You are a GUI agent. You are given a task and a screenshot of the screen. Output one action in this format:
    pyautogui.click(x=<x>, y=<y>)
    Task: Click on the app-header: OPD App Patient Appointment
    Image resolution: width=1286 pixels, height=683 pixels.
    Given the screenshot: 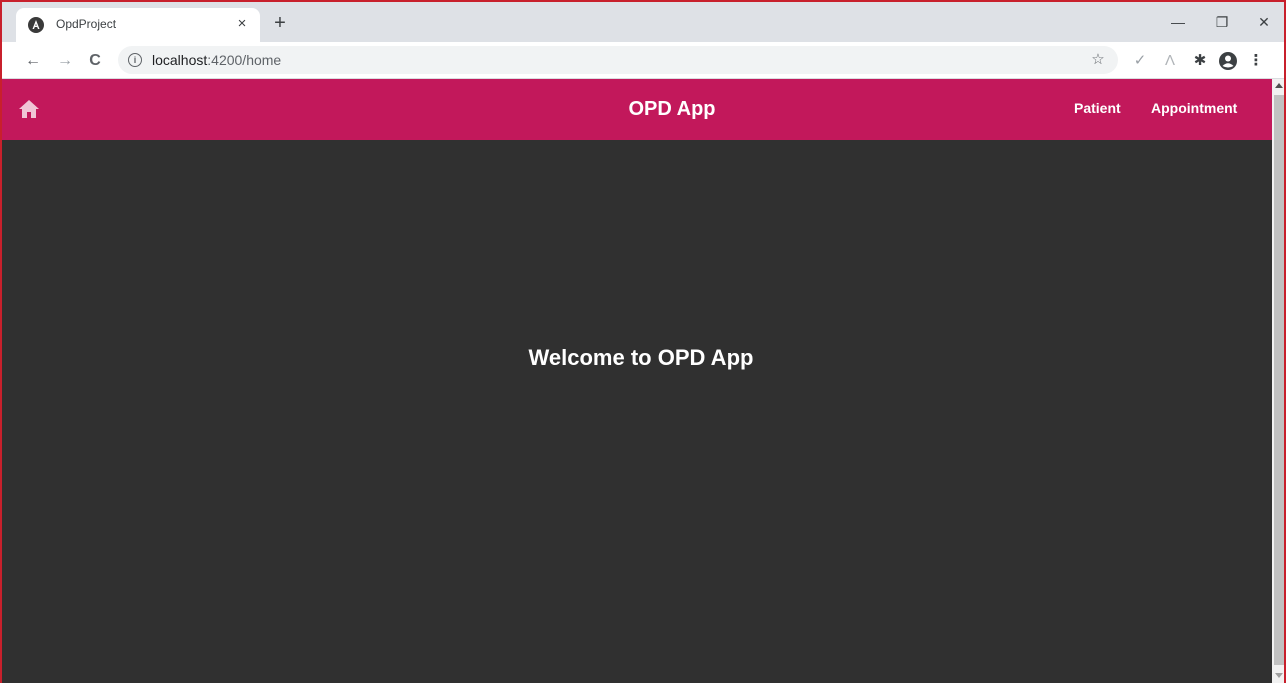 What is the action you would take?
    pyautogui.click(x=637, y=109)
    